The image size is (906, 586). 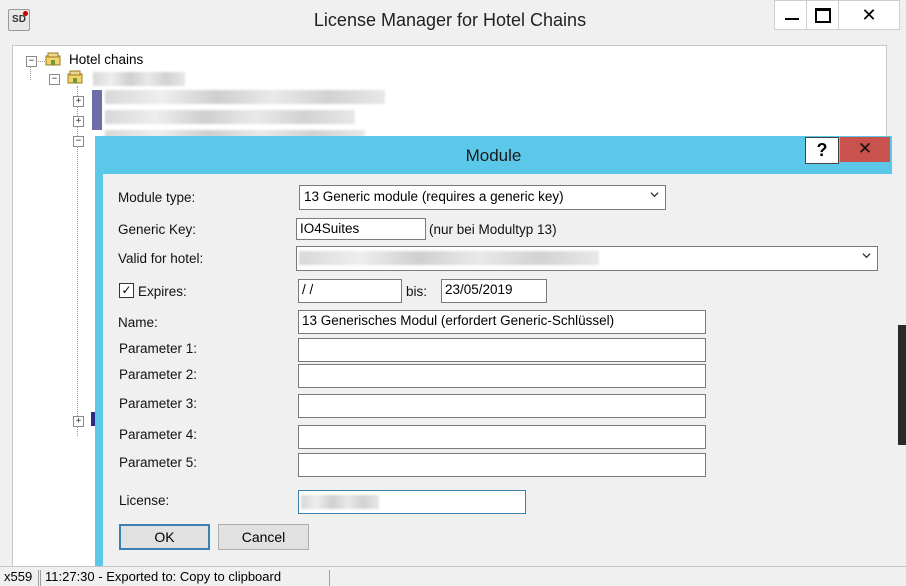 I want to click on maximize-icon, so click(x=823, y=15).